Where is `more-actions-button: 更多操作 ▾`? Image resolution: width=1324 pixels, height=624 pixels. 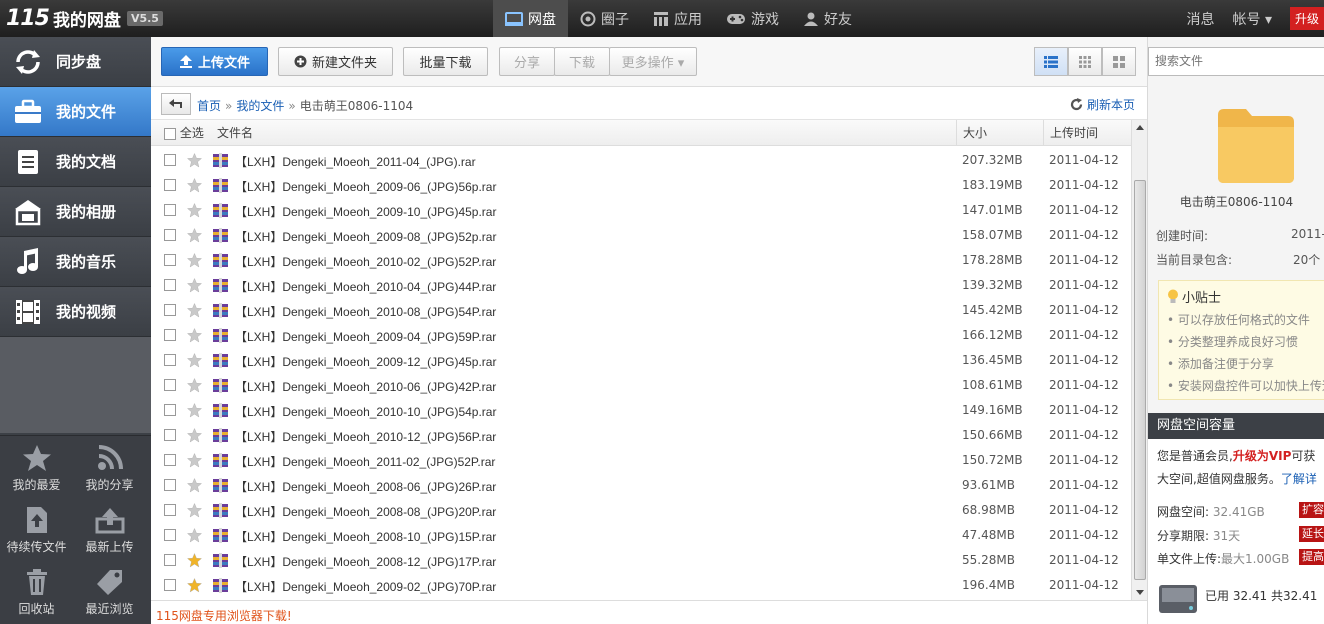 more-actions-button: 更多操作 ▾ is located at coordinates (653, 61).